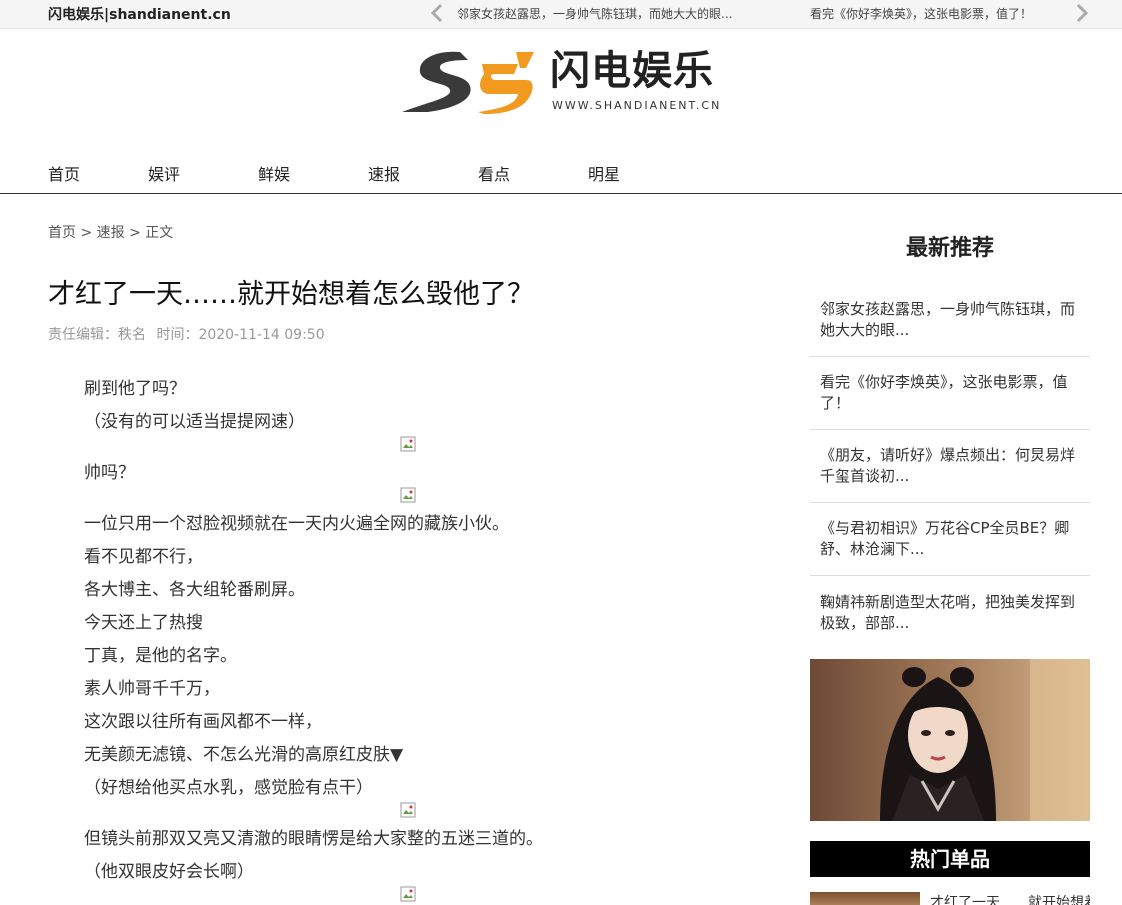 This screenshot has width=1122, height=905. Describe the element at coordinates (143, 623) in the screenshot. I see `paragraph: 今天还上了热搜` at that location.